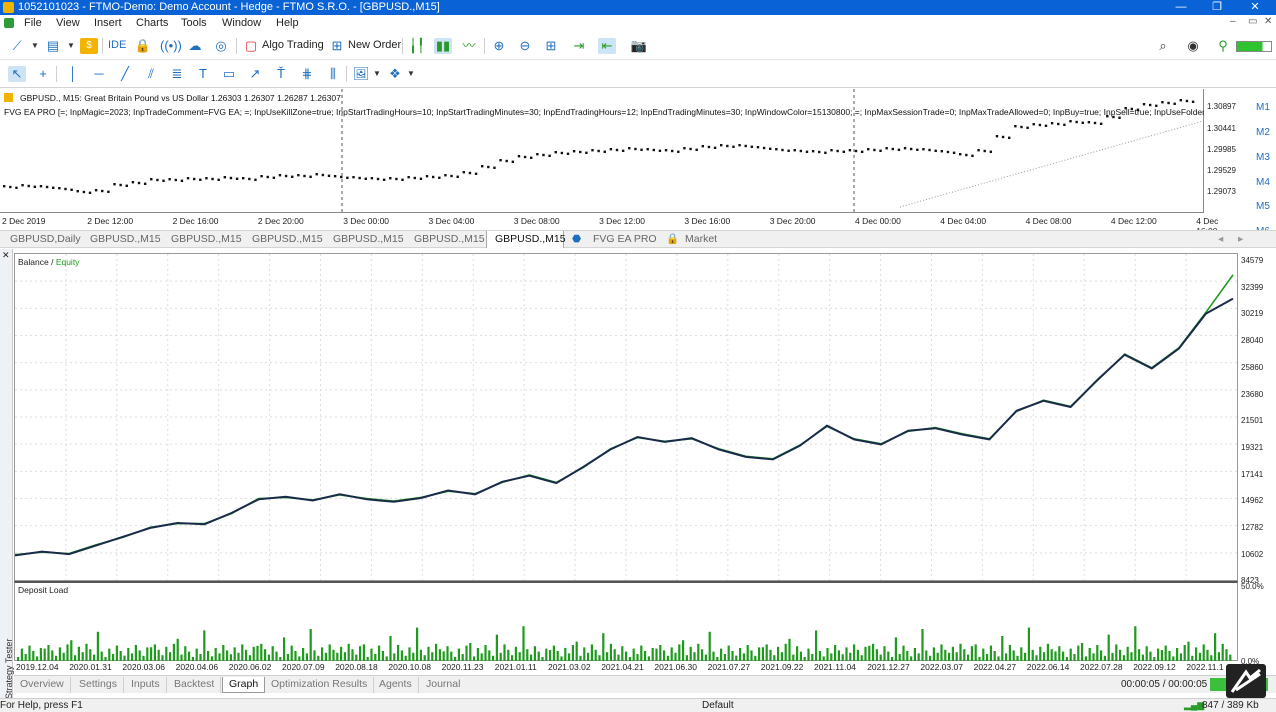 The width and height of the screenshot is (1276, 712). What do you see at coordinates (17, 74) in the screenshot?
I see `cursor-icon: ↖` at bounding box center [17, 74].